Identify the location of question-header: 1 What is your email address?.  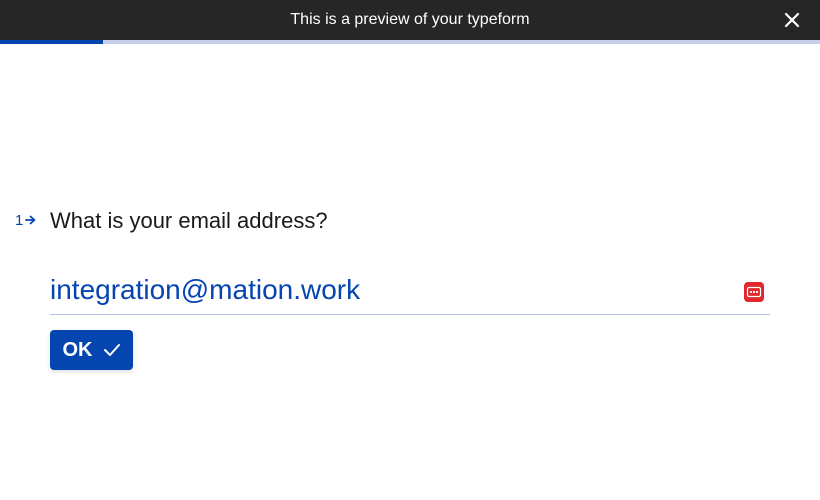
(171, 221).